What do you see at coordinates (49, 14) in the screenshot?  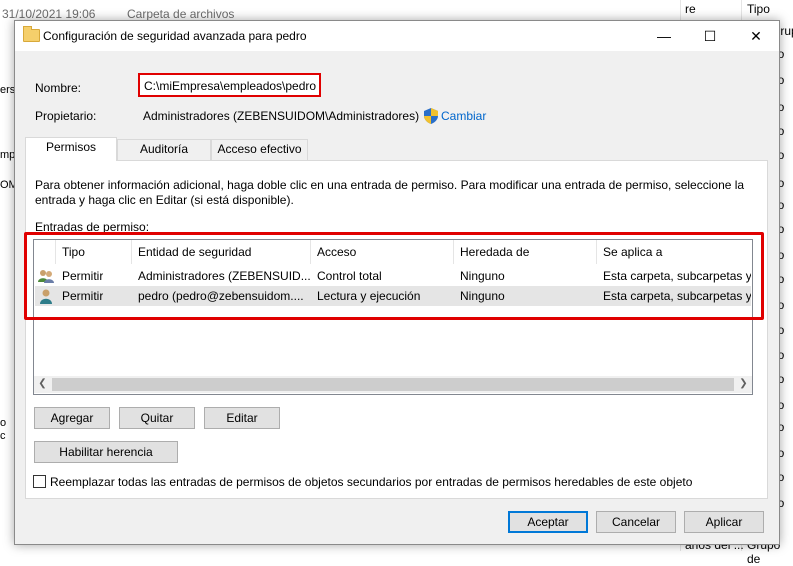 I see `bg-date: 31/10/2021 19:06` at bounding box center [49, 14].